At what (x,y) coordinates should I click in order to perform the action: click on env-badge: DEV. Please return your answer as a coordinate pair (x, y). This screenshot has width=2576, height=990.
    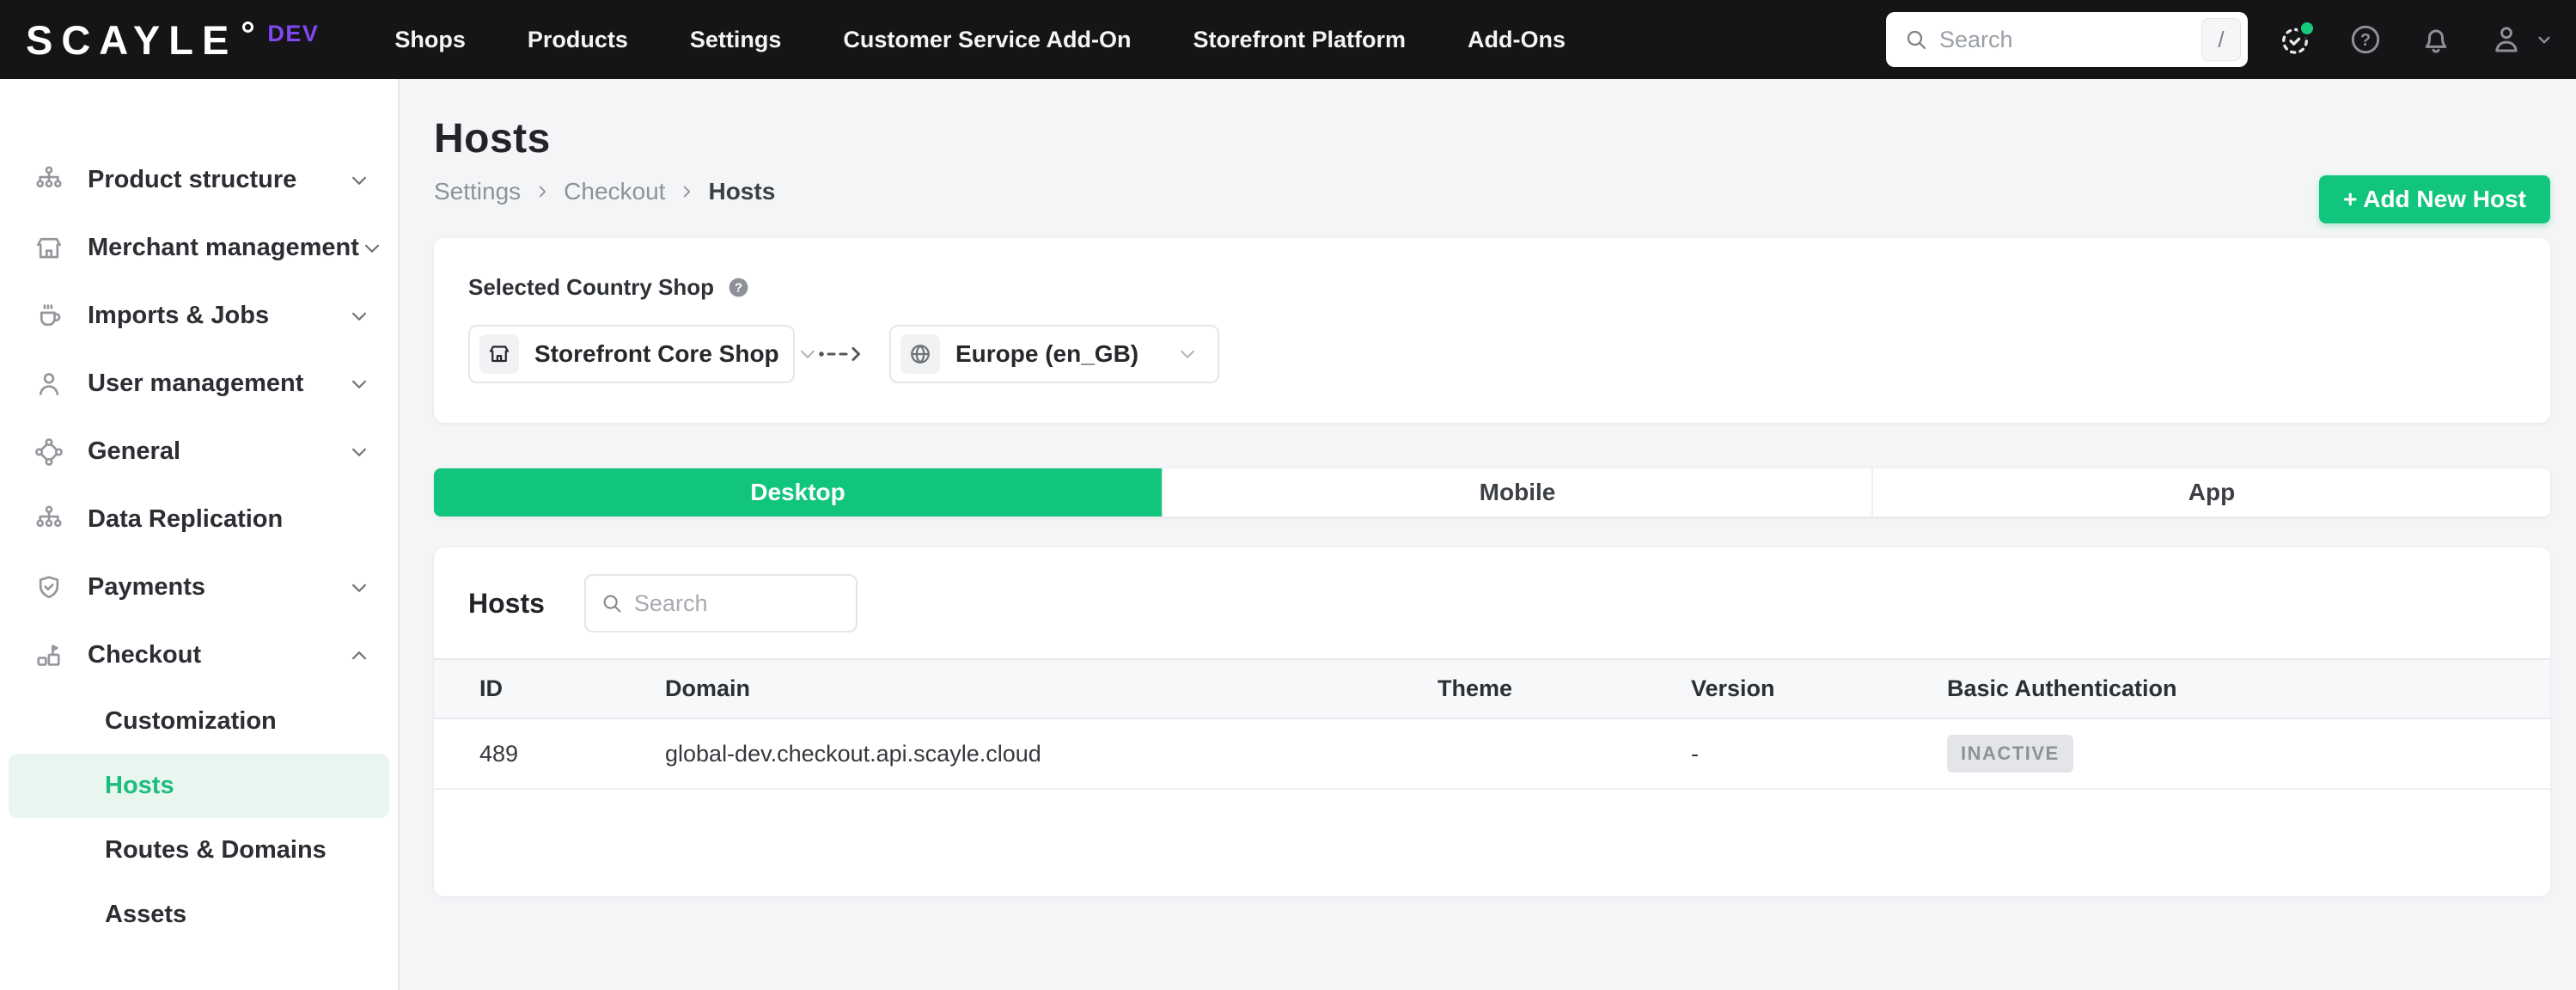
    Looking at the image, I should click on (293, 33).